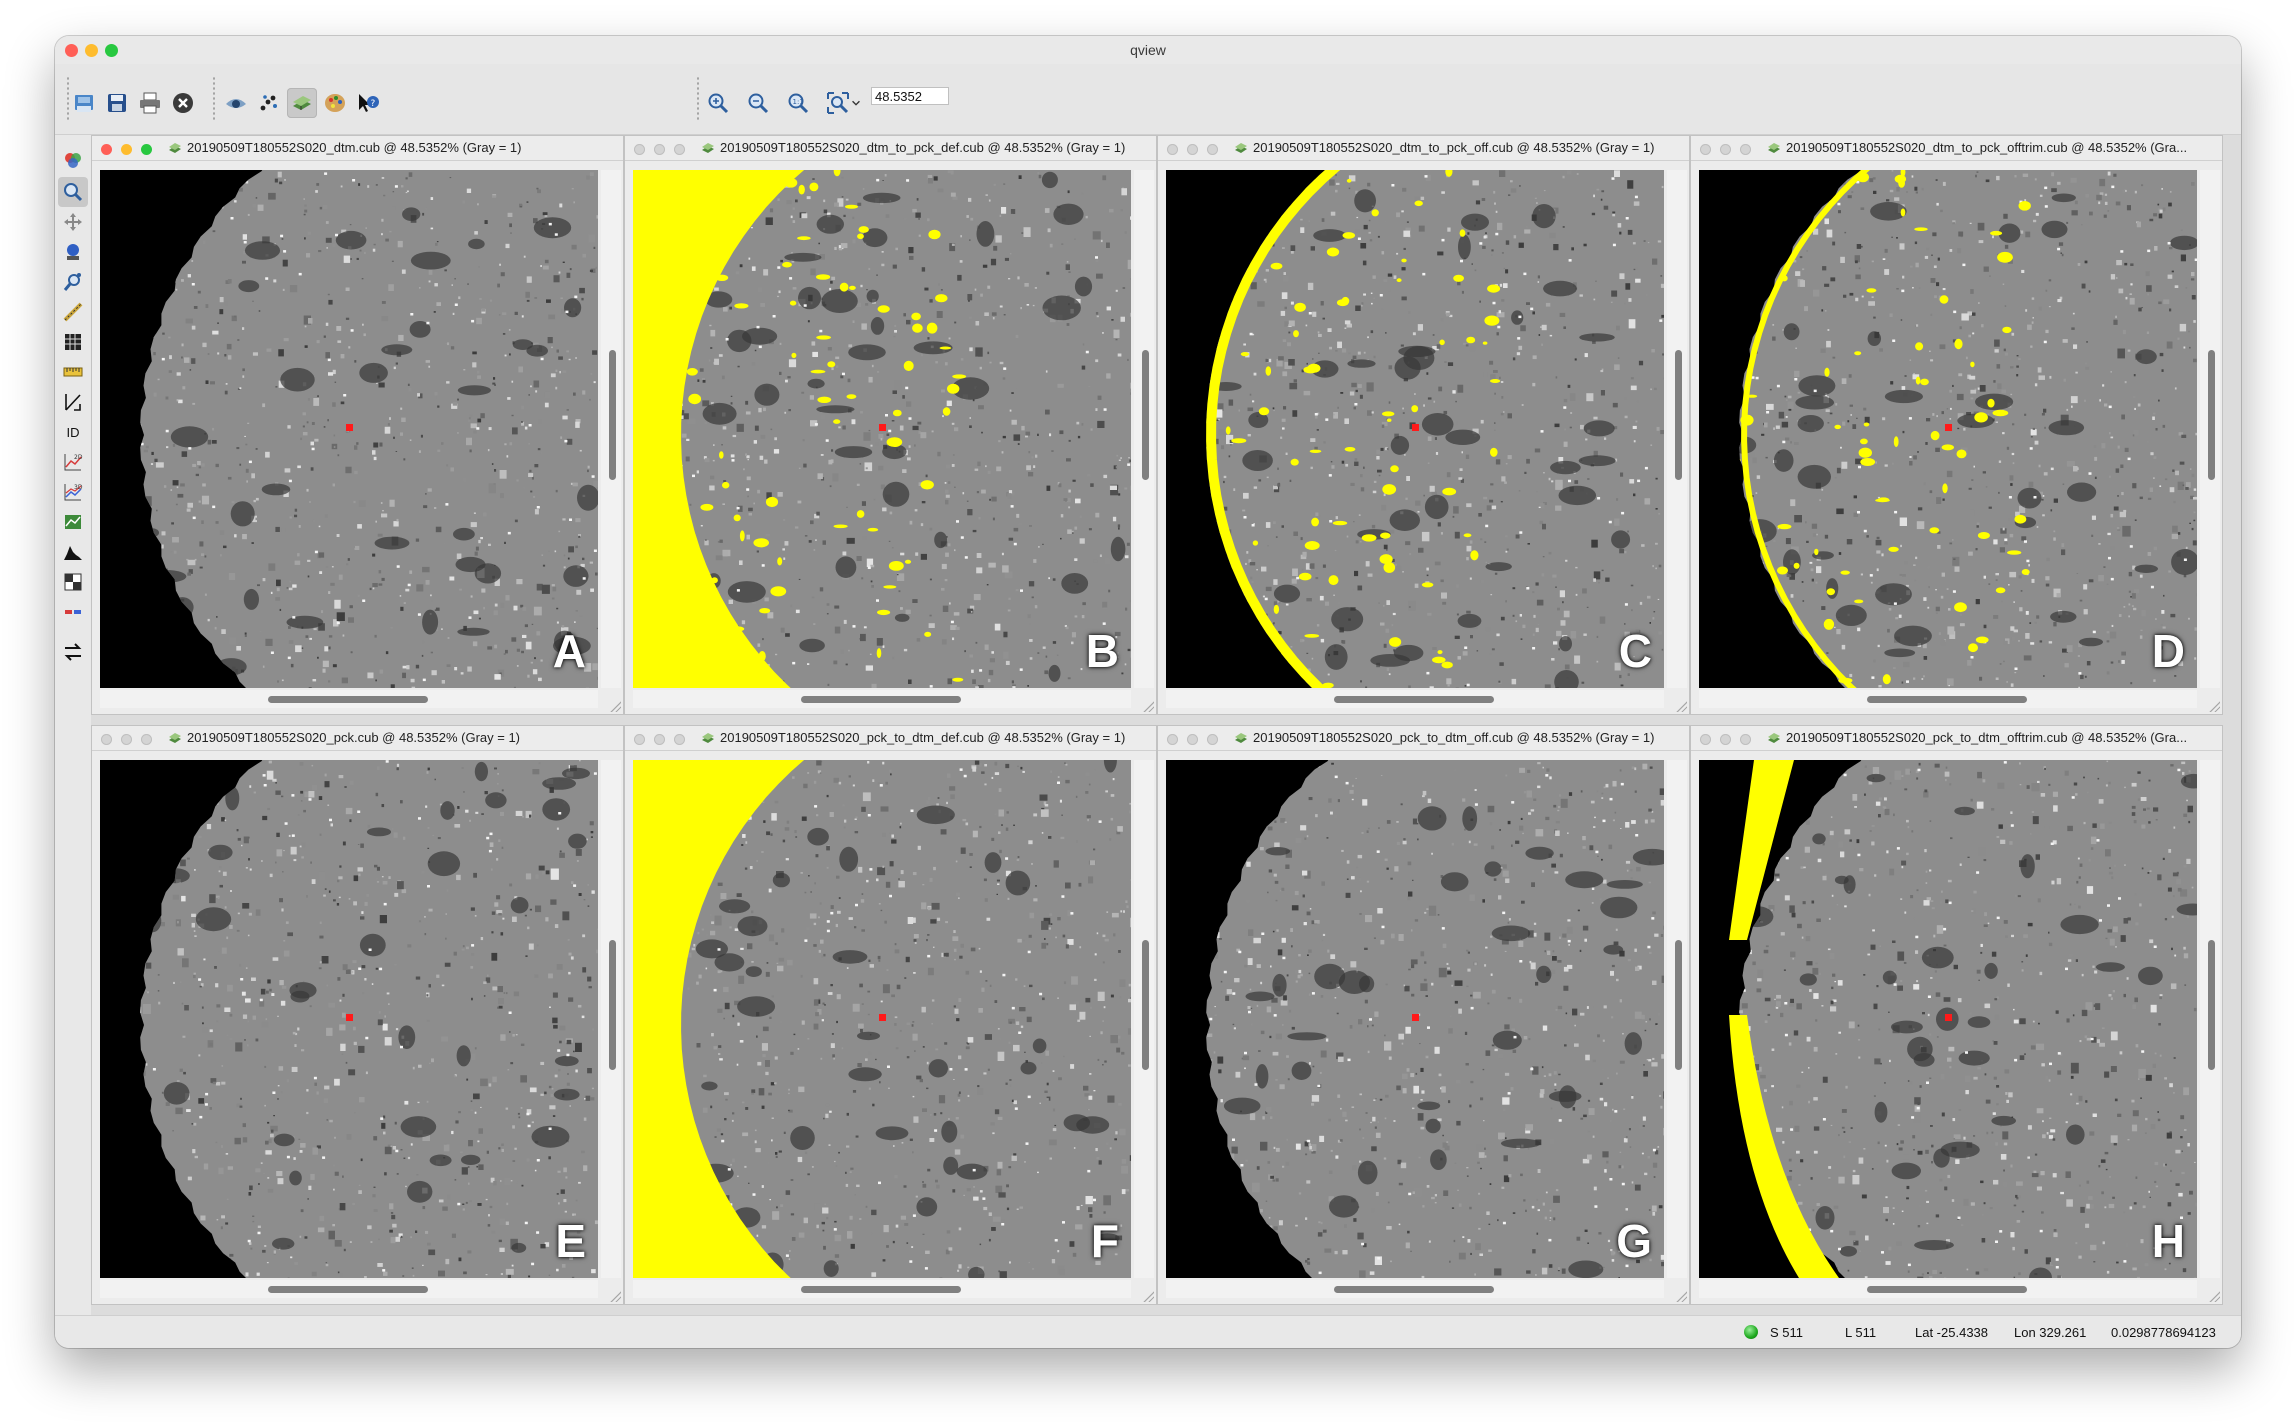  Describe the element at coordinates (882, 1019) in the screenshot. I see `cube-viewport: F` at that location.